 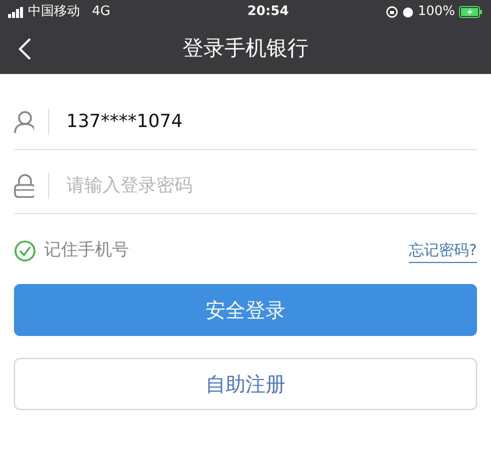 What do you see at coordinates (25, 251) in the screenshot?
I see `check-icon` at bounding box center [25, 251].